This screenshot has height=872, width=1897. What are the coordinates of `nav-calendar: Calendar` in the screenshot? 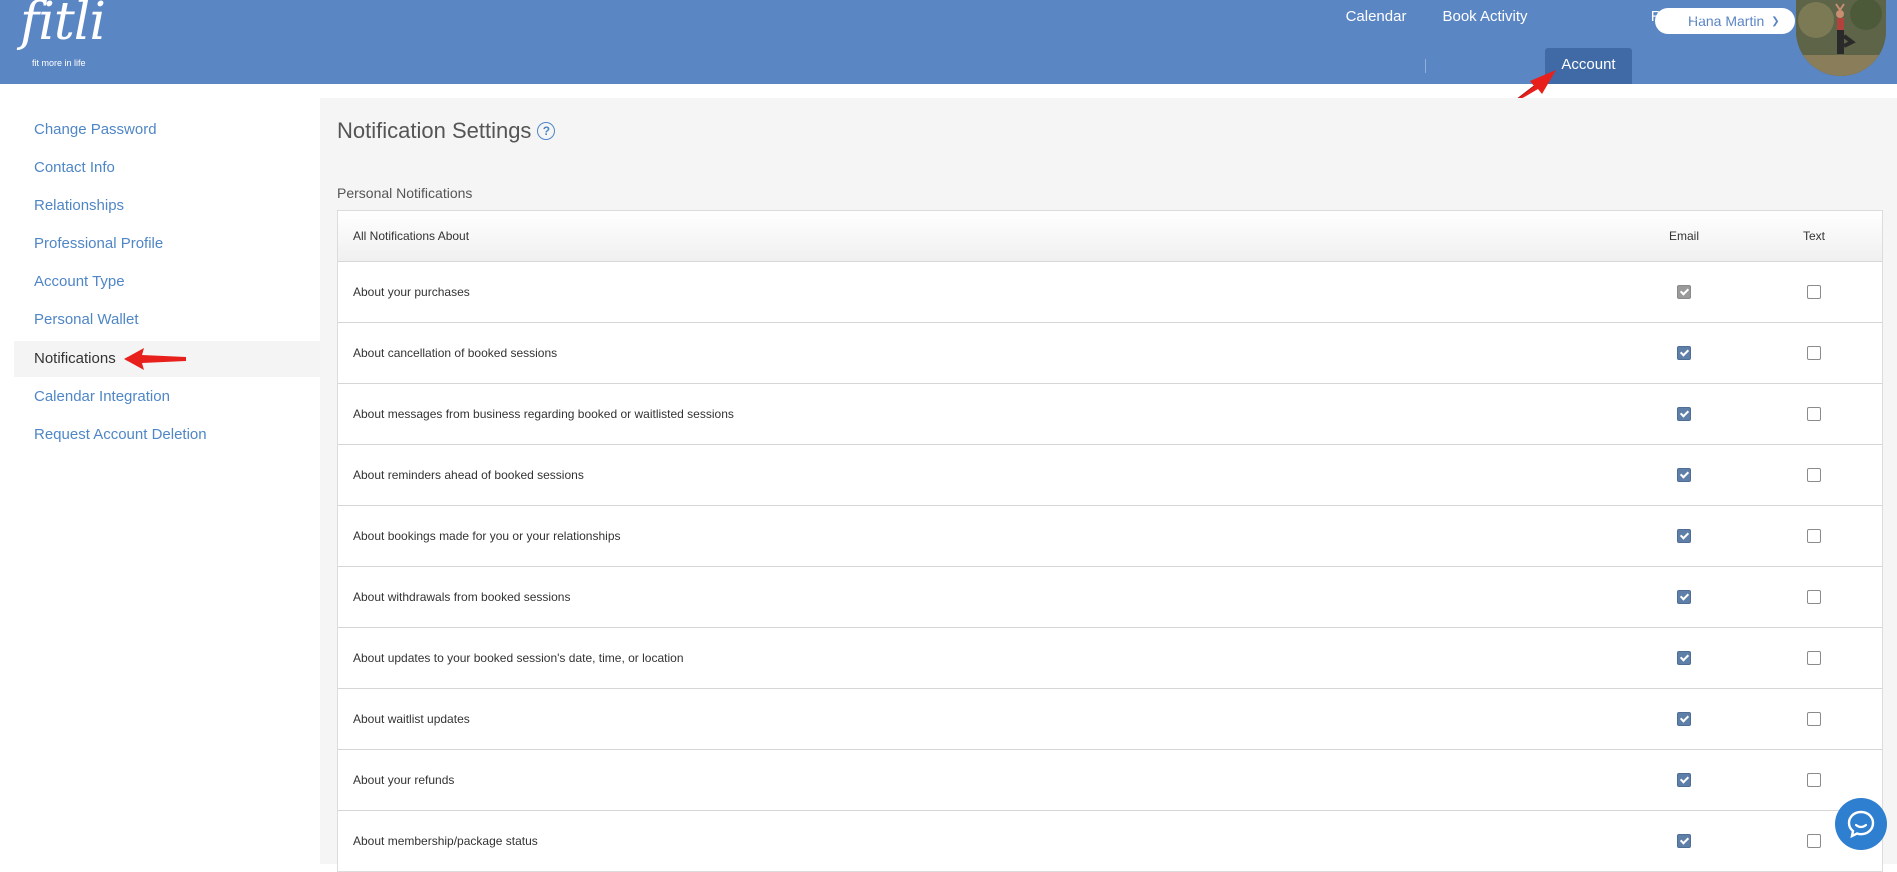 It's located at (1376, 18).